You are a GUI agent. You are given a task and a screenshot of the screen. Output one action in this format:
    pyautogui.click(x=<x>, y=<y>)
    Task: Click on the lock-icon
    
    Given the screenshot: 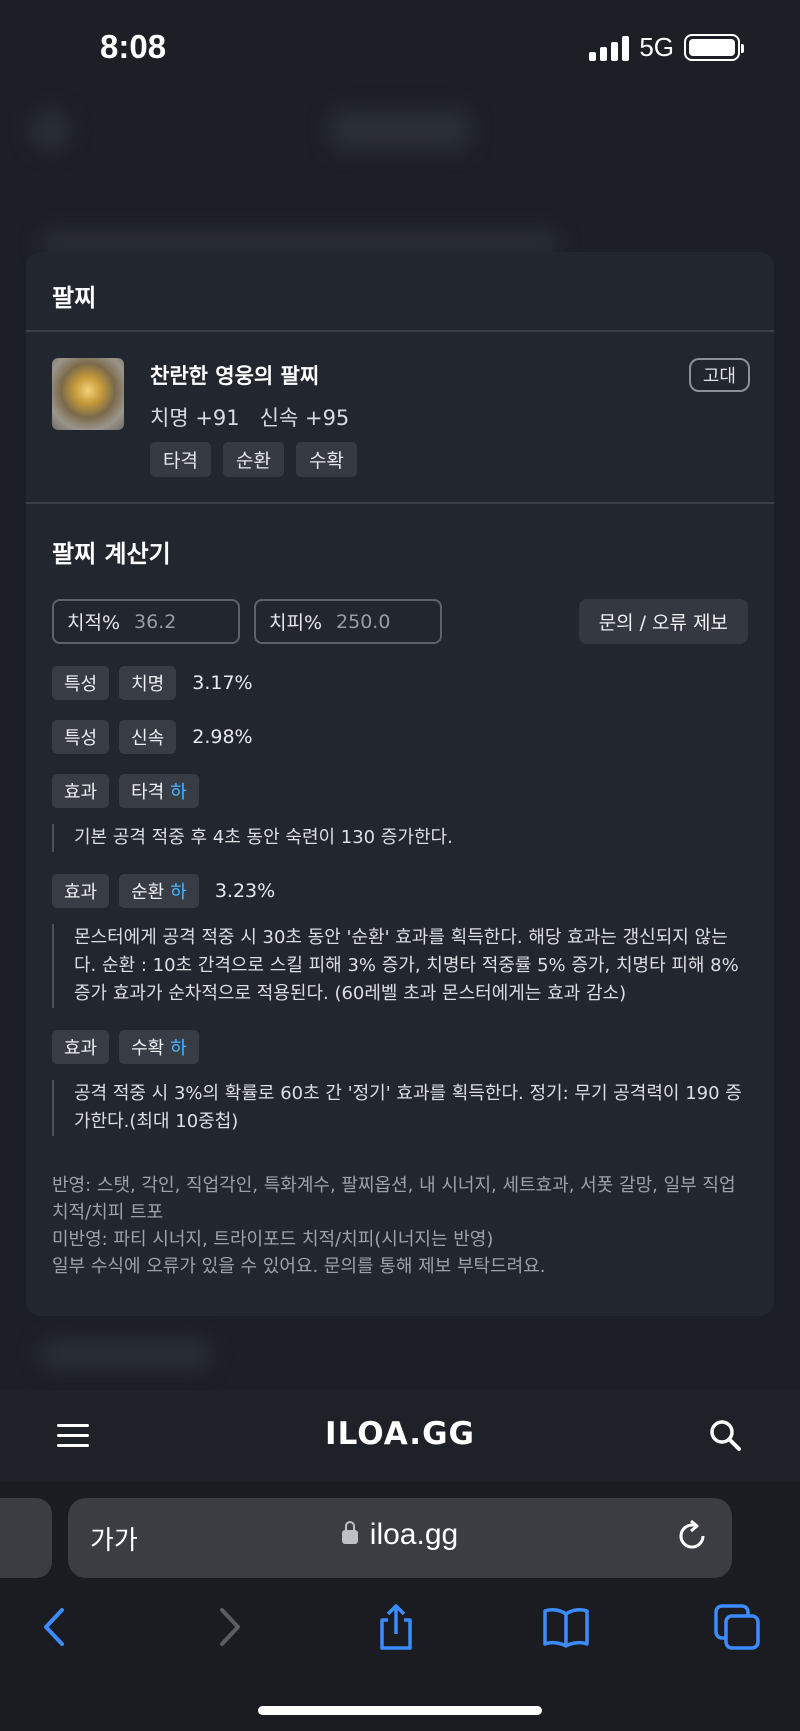 What is the action you would take?
    pyautogui.click(x=349, y=1532)
    